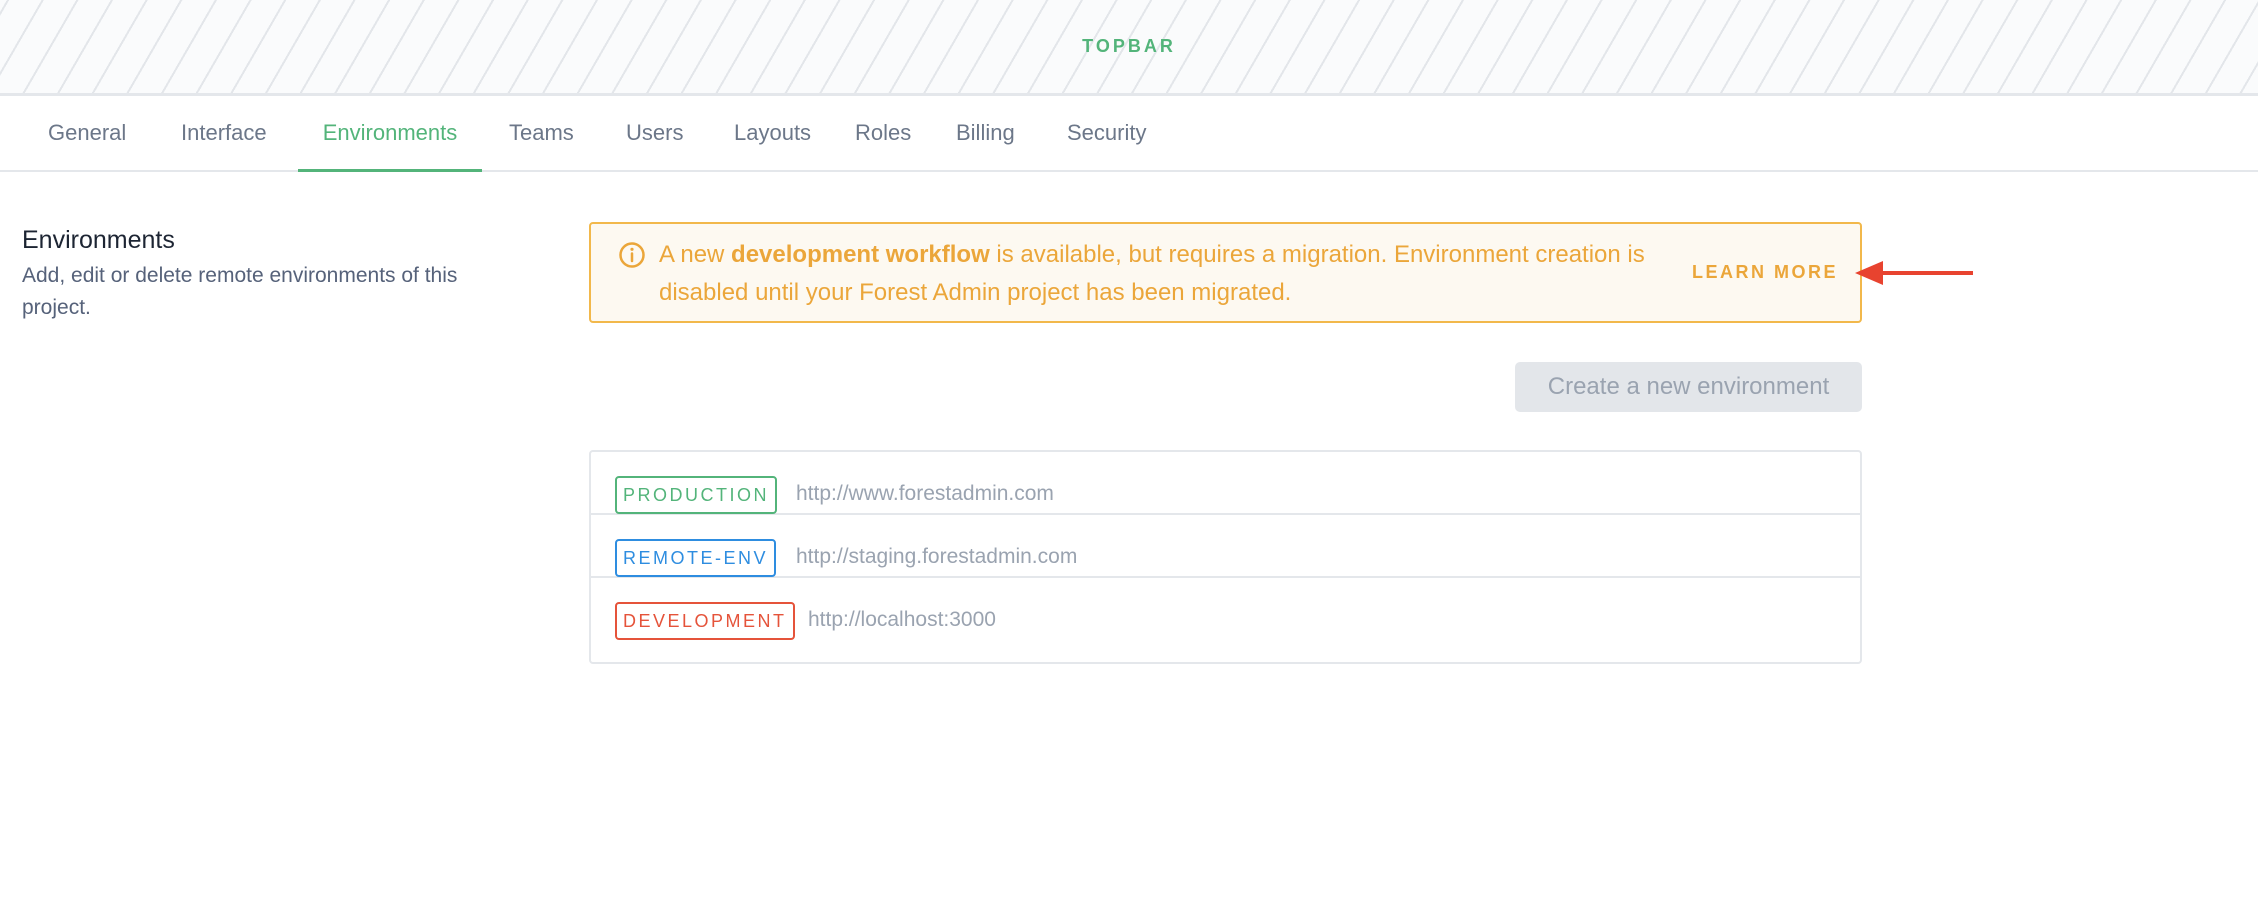  Describe the element at coordinates (98, 240) in the screenshot. I see `section-title: Environments` at that location.